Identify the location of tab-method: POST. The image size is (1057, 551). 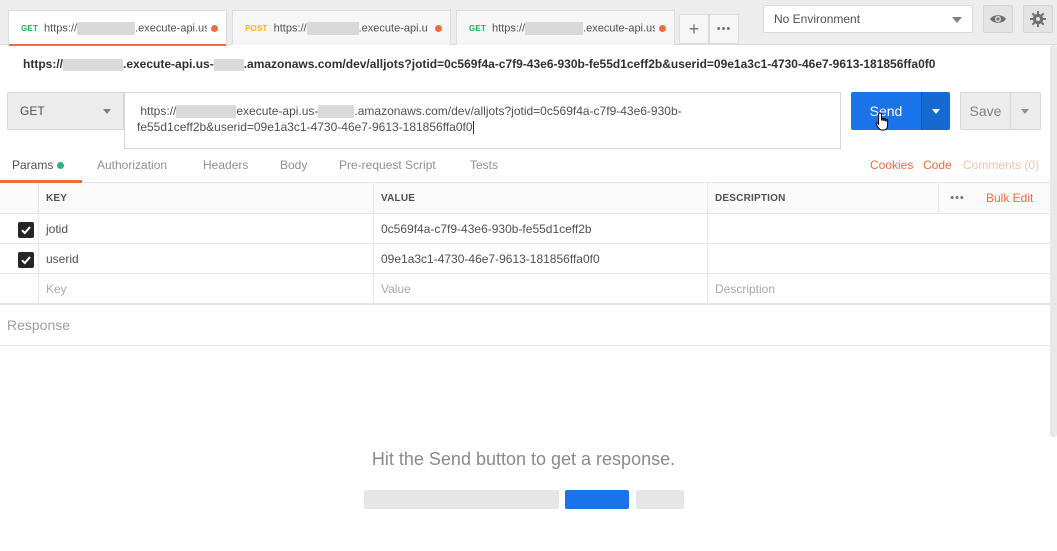
(256, 28).